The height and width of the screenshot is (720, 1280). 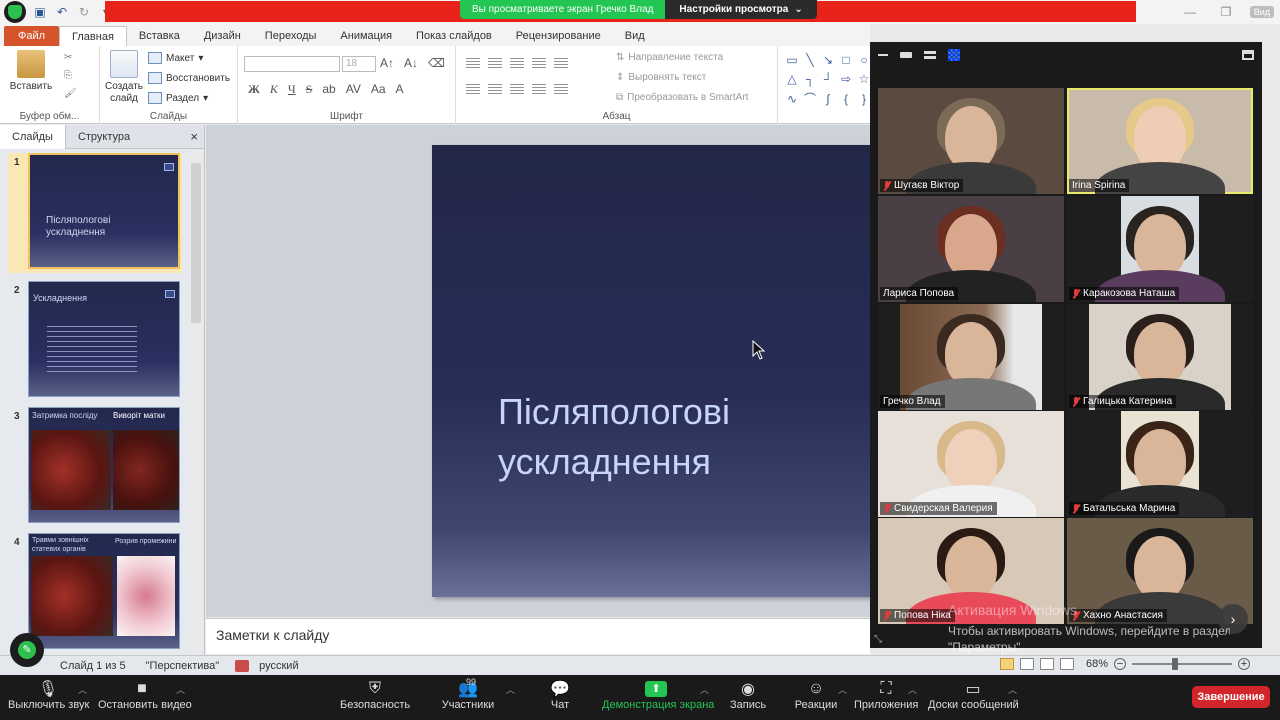 I want to click on tab-review: Рецензирование, so click(x=558, y=36).